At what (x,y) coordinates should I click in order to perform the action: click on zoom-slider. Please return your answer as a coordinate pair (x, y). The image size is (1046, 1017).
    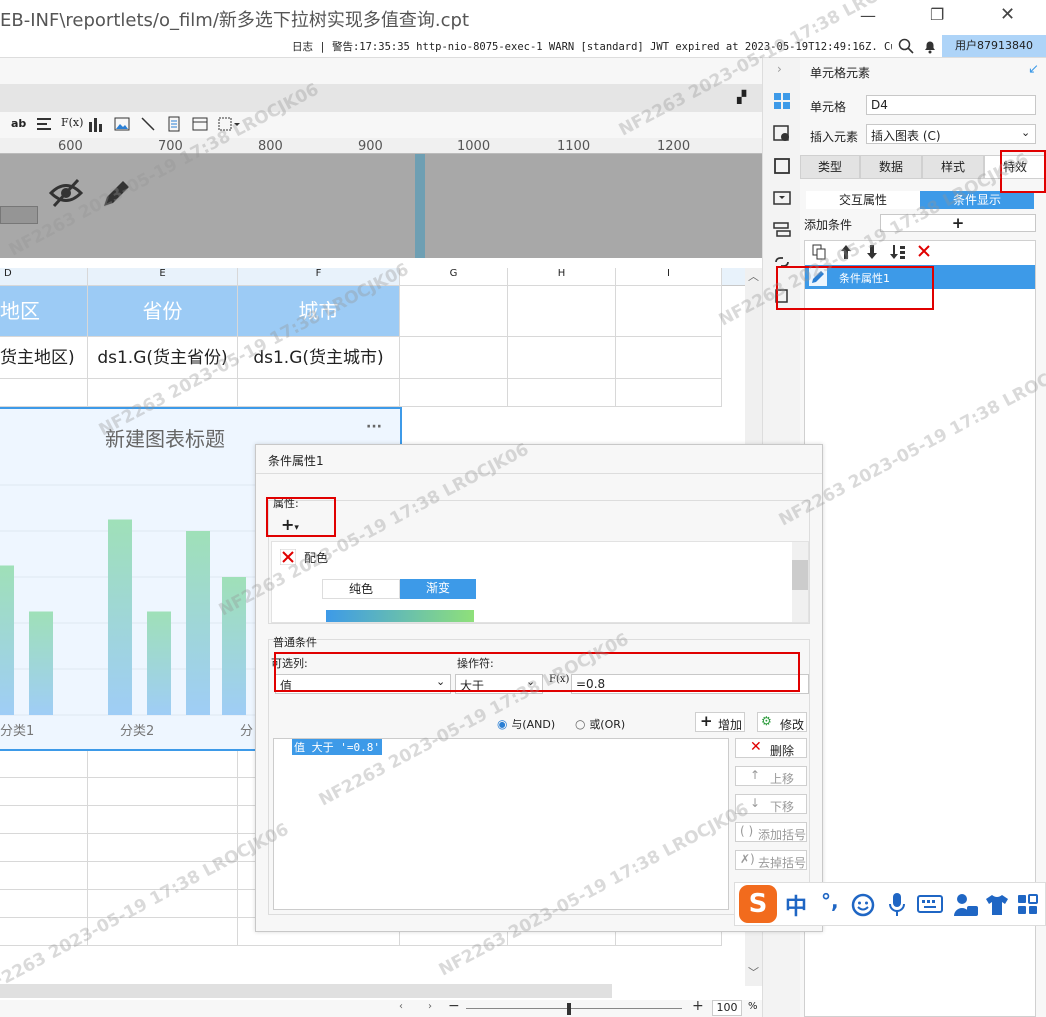
    Looking at the image, I should click on (574, 1008).